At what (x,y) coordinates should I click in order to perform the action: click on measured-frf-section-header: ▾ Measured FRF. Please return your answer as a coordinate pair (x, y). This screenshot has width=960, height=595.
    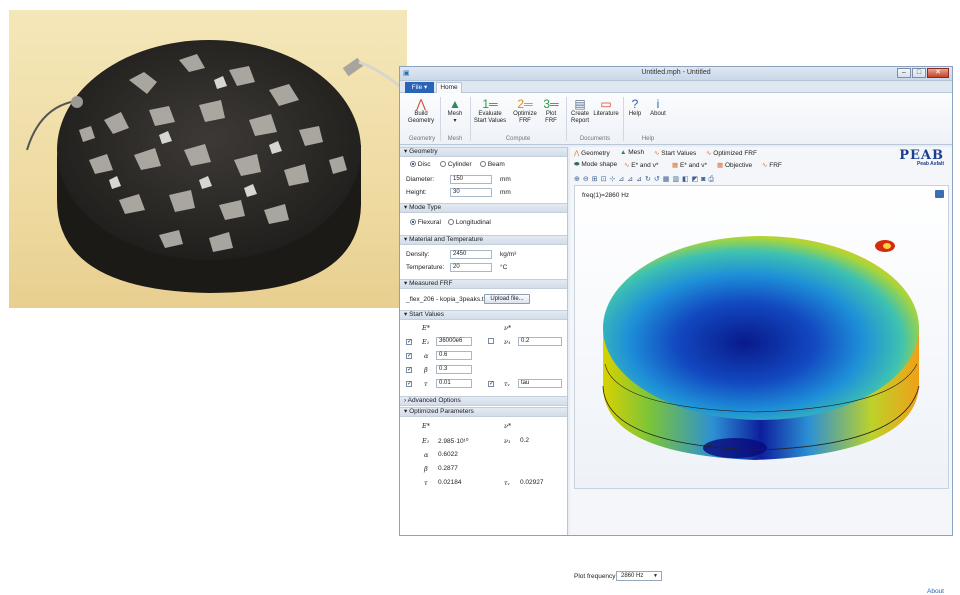
    Looking at the image, I should click on (483, 284).